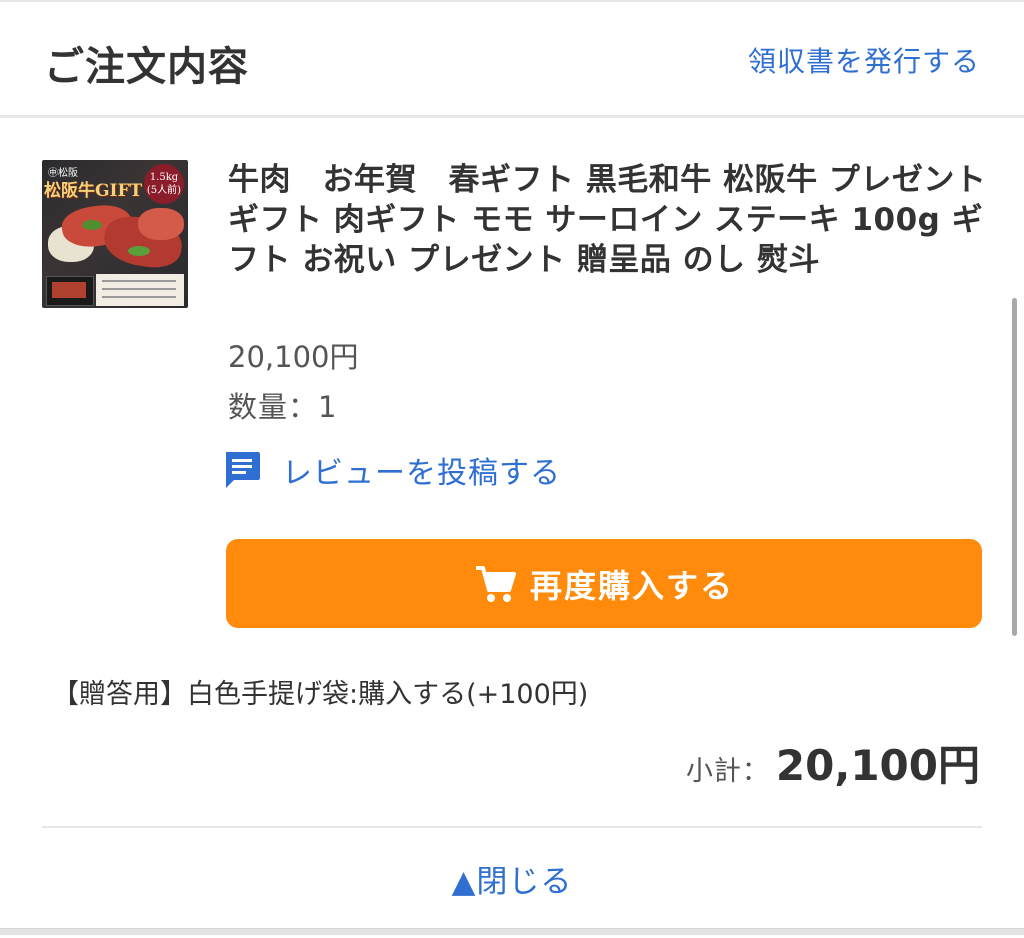  Describe the element at coordinates (877, 765) in the screenshot. I see `subtotal-value: 20,100円` at that location.